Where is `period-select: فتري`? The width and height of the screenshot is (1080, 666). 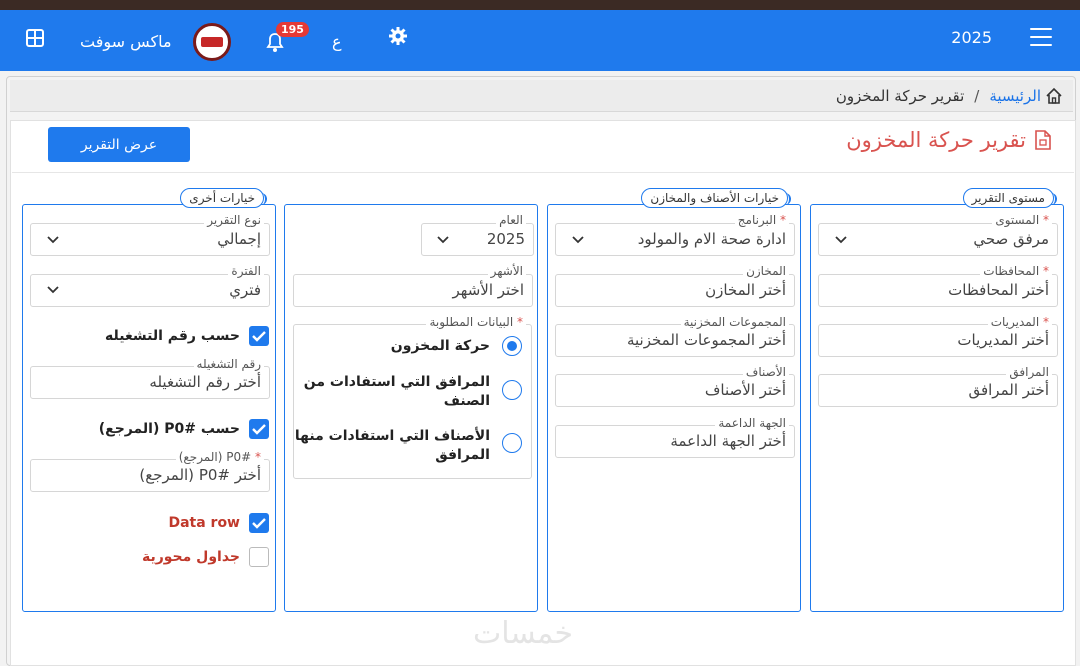
period-select: فتري is located at coordinates (150, 290).